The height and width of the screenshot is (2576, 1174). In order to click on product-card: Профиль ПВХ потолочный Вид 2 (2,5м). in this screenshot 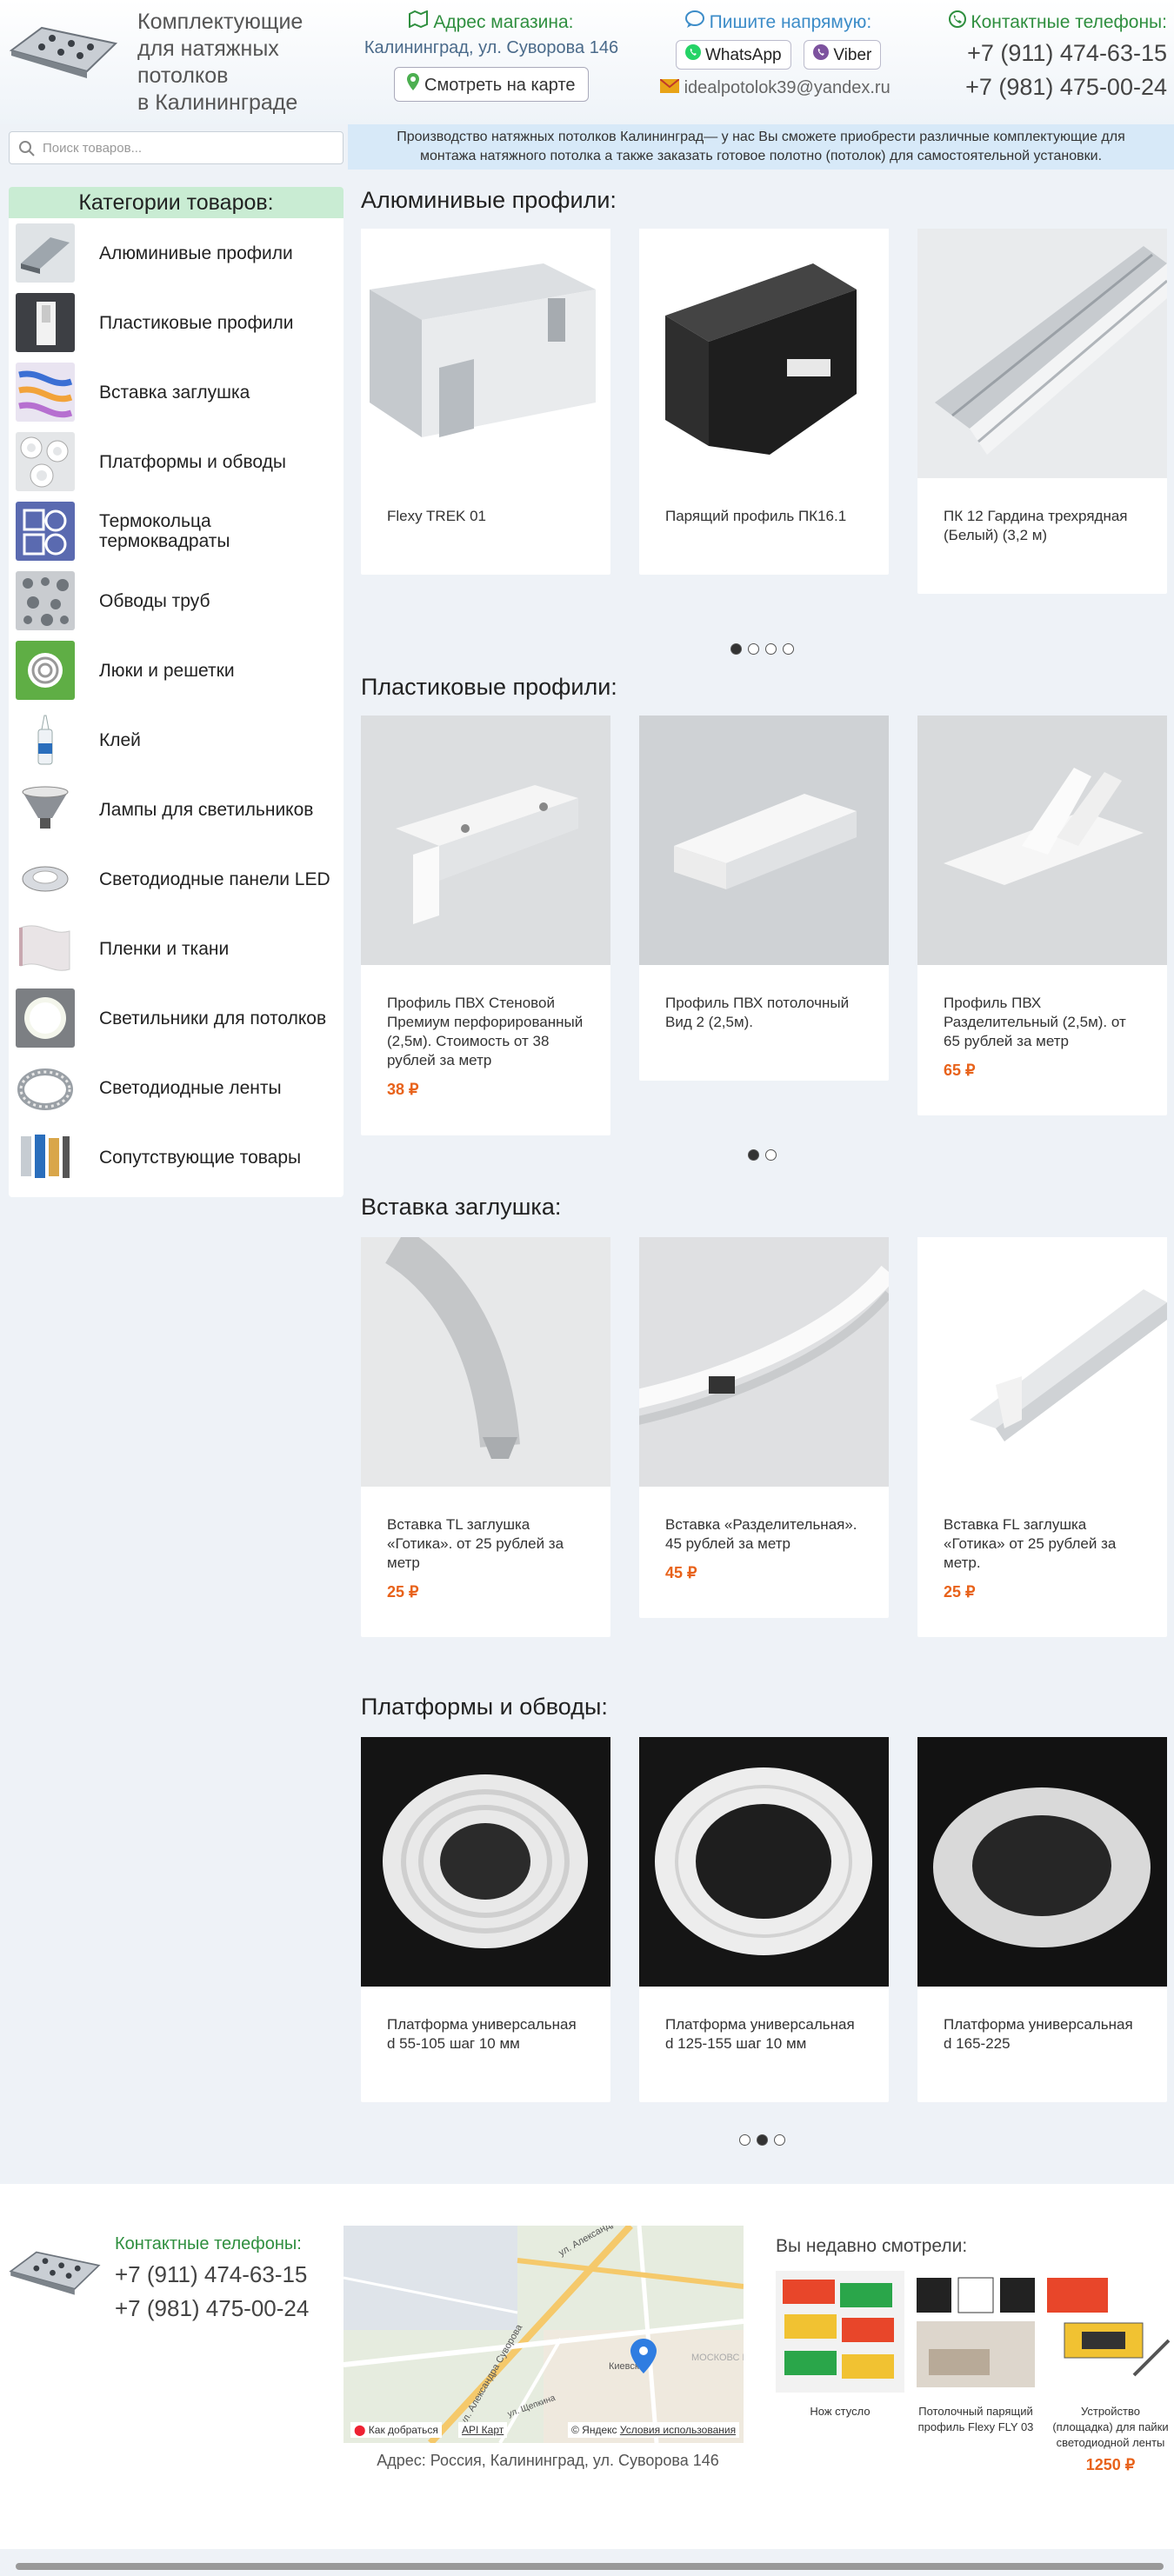, I will do `click(764, 898)`.